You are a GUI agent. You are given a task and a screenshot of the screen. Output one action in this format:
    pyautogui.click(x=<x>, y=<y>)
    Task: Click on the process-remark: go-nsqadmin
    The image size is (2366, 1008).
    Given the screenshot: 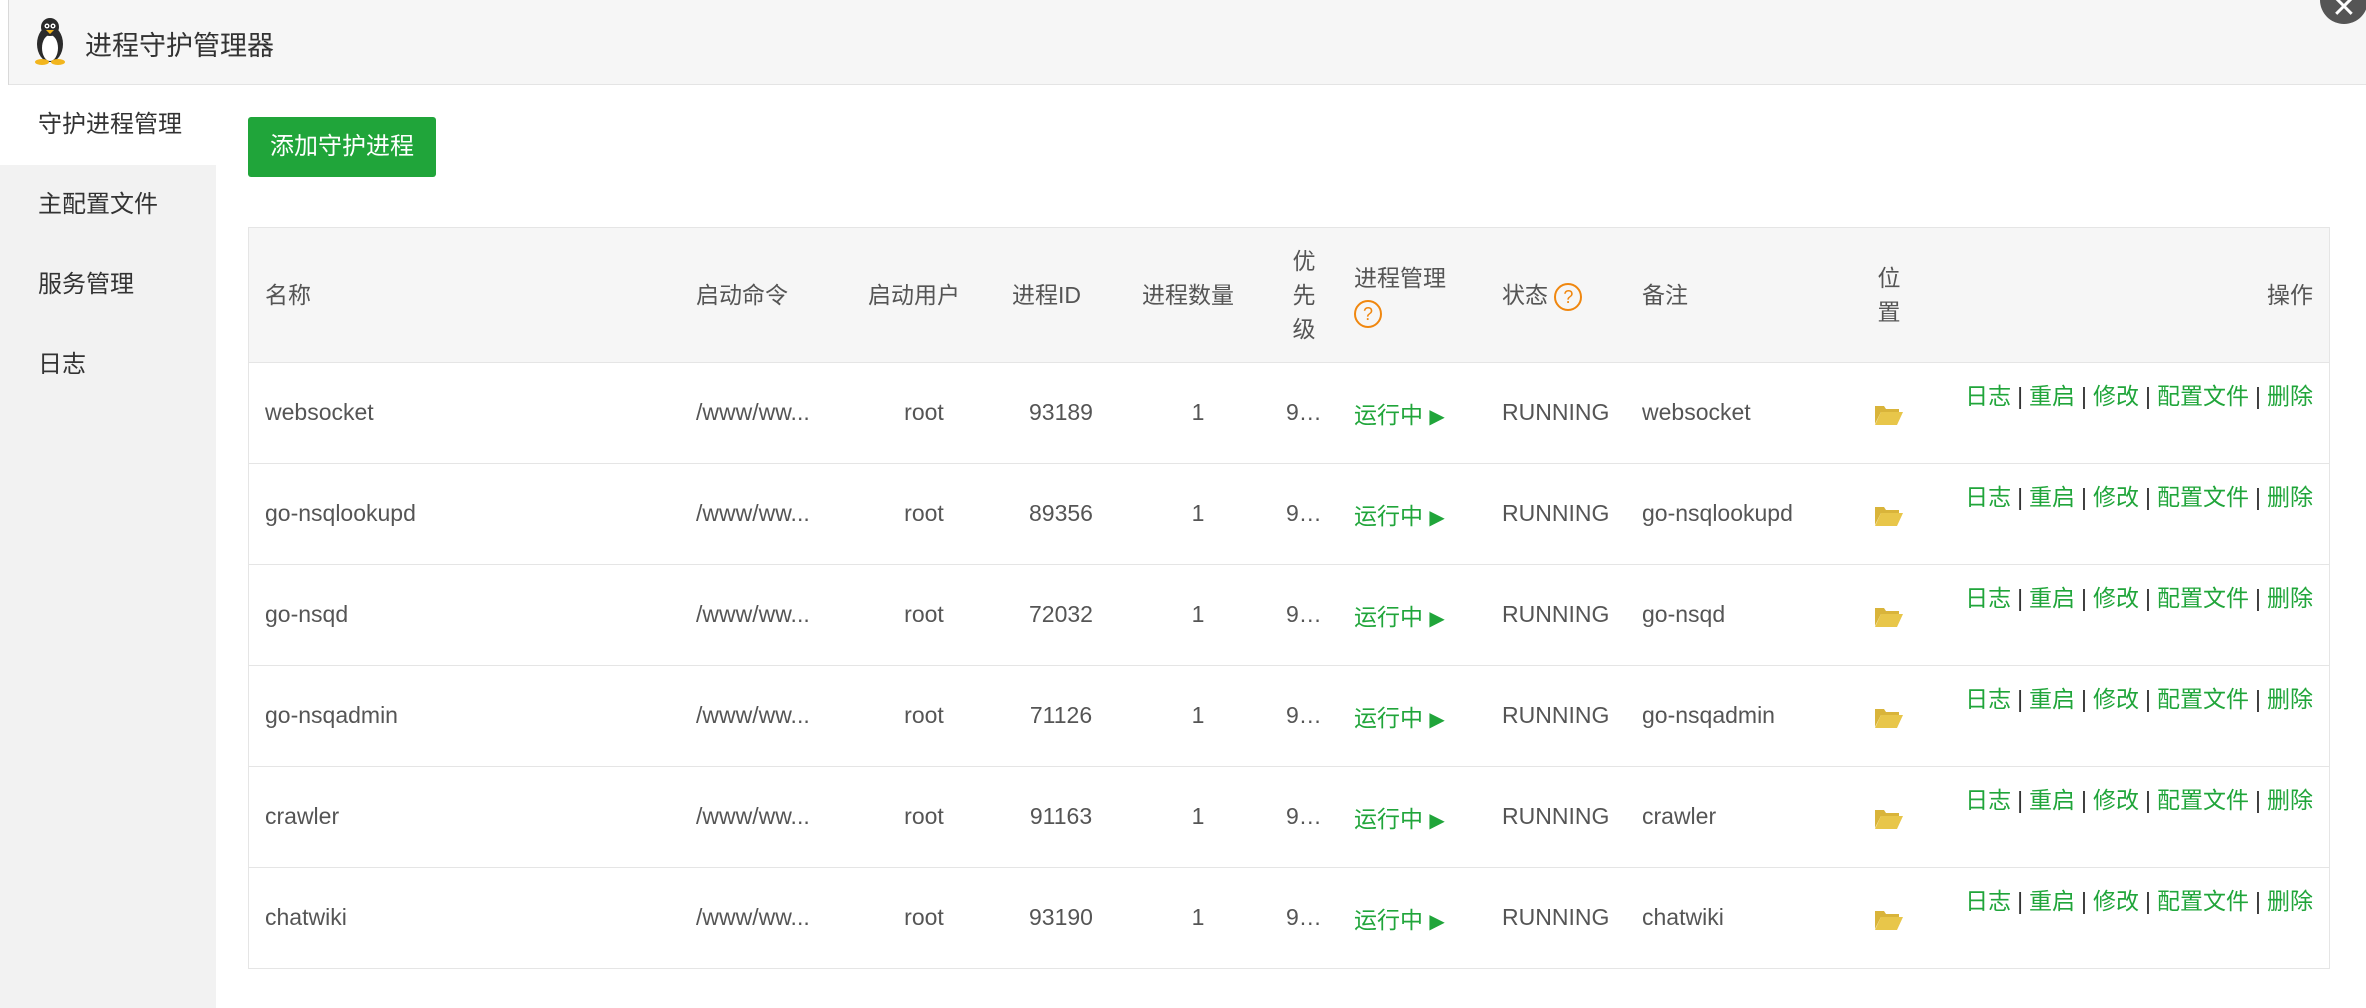 What is the action you would take?
    pyautogui.click(x=1708, y=715)
    